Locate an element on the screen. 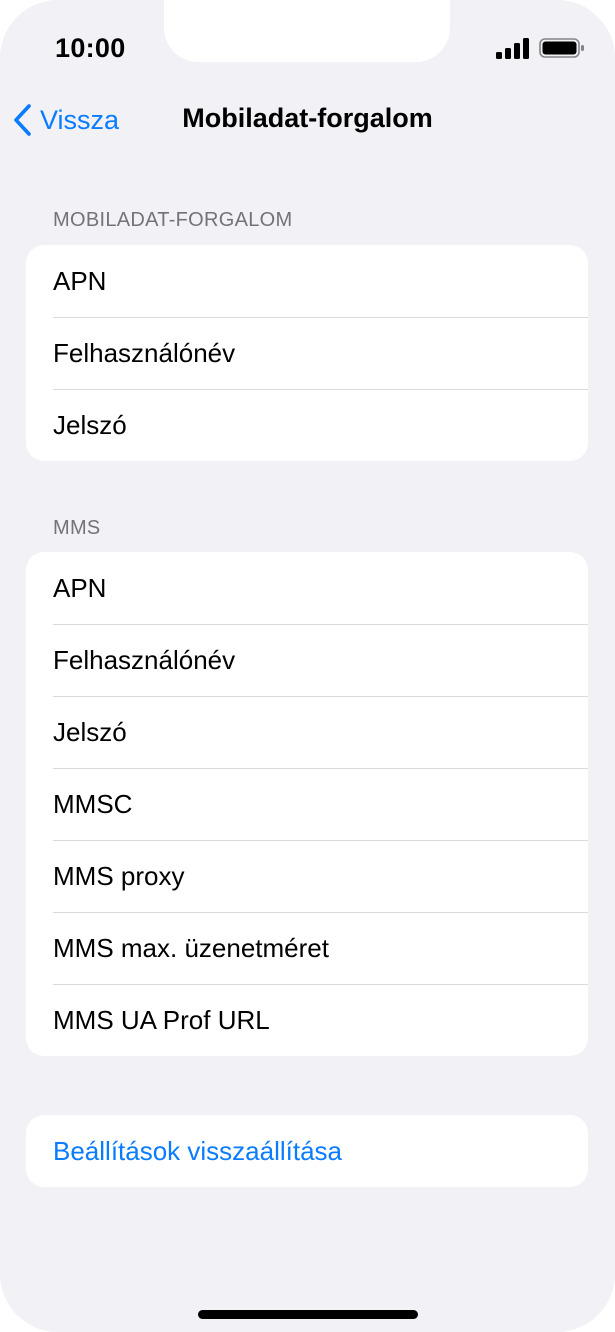  mmsc-row: MMSC is located at coordinates (307, 804).